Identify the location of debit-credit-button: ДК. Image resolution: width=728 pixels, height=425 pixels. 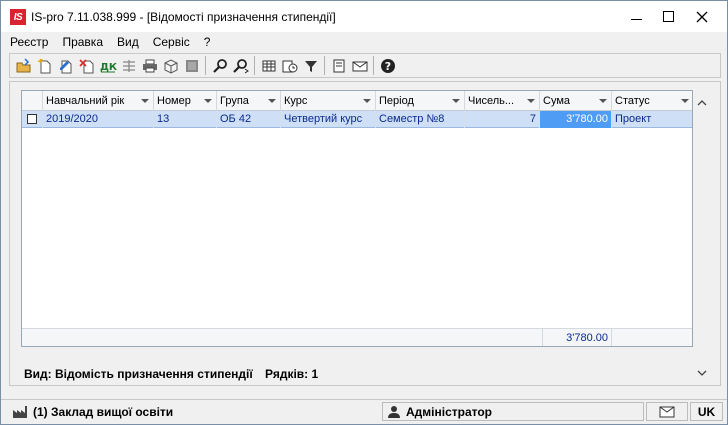
(107, 65).